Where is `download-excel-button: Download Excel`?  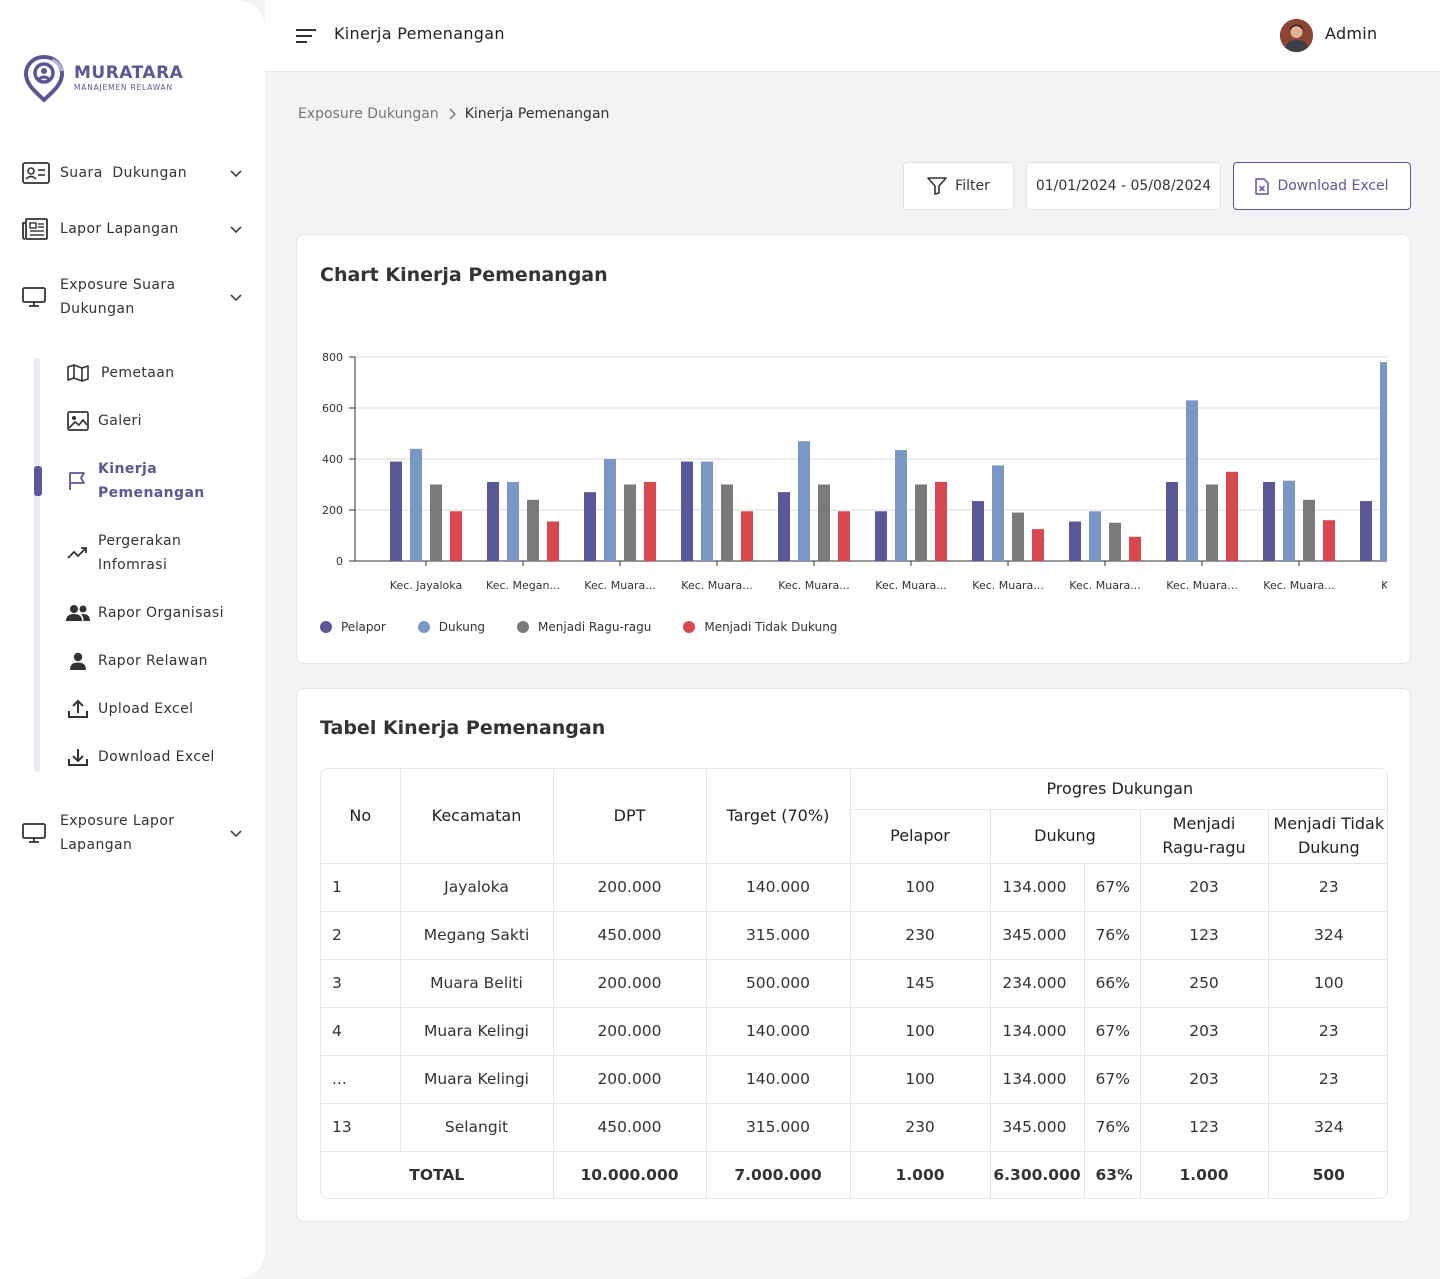 download-excel-button: Download Excel is located at coordinates (1322, 186).